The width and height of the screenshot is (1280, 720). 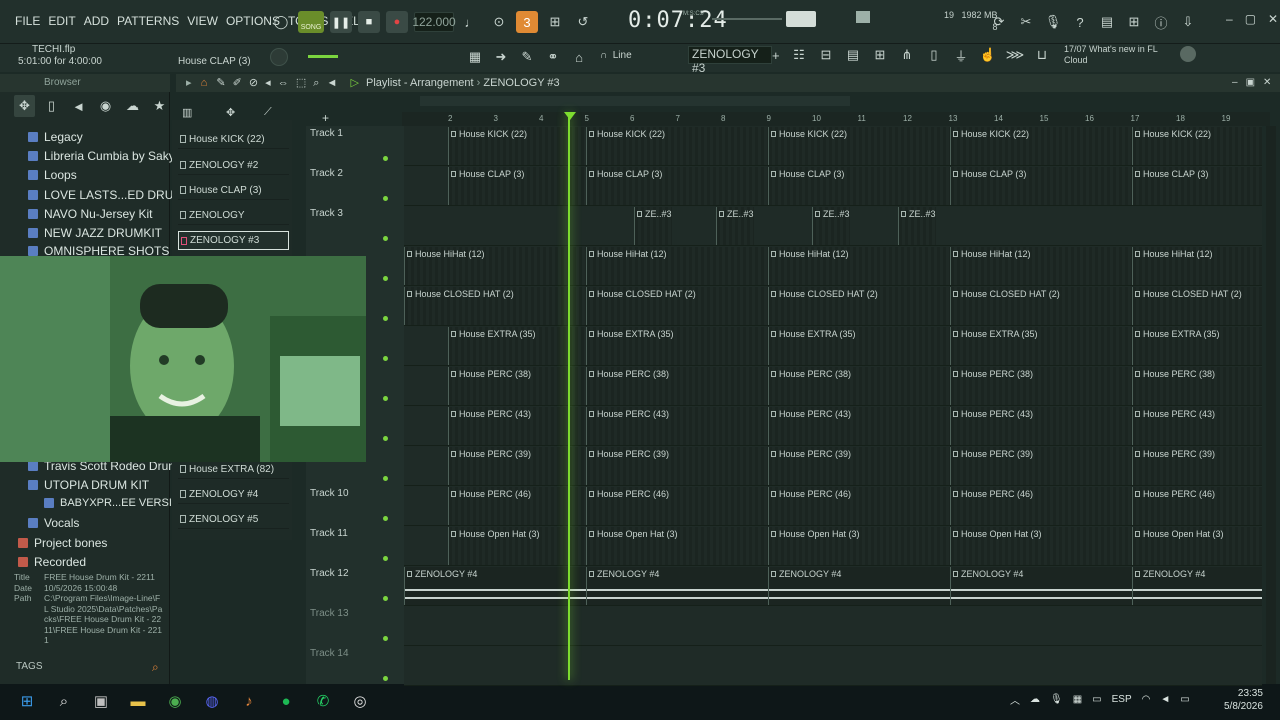 I want to click on news-panel: 17/07 What's new in FL Cloud, so click(x=1111, y=55).